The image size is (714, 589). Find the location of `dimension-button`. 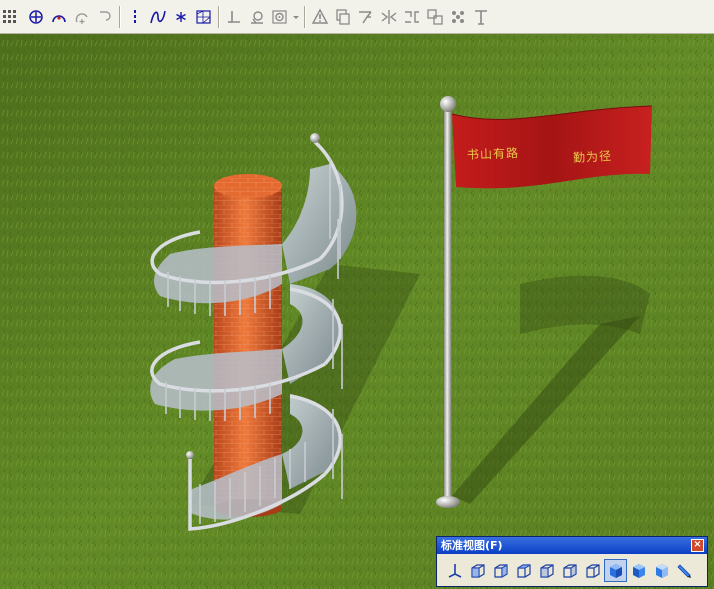

dimension-button is located at coordinates (256, 17).